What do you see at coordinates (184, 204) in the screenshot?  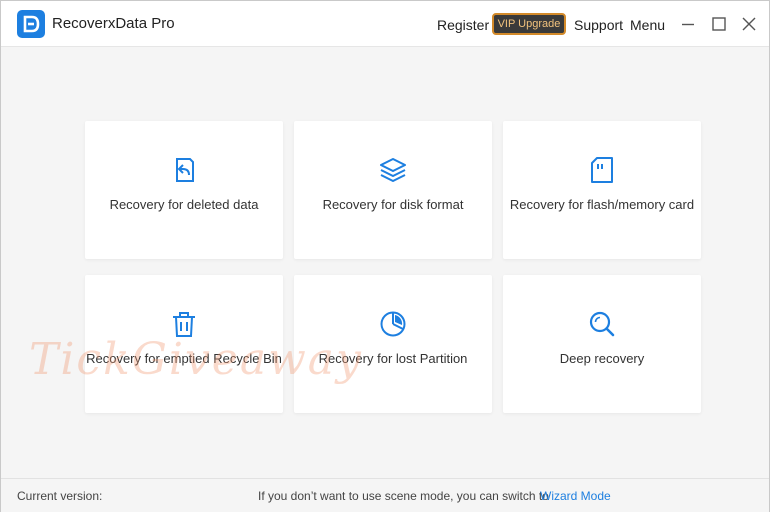 I see `card-label: Recovery for deleted data` at bounding box center [184, 204].